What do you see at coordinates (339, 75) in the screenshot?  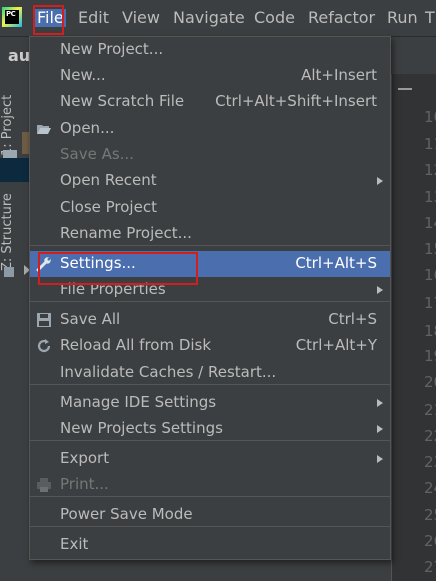 I see `menu-item-shortcut: Alt+Insert` at bounding box center [339, 75].